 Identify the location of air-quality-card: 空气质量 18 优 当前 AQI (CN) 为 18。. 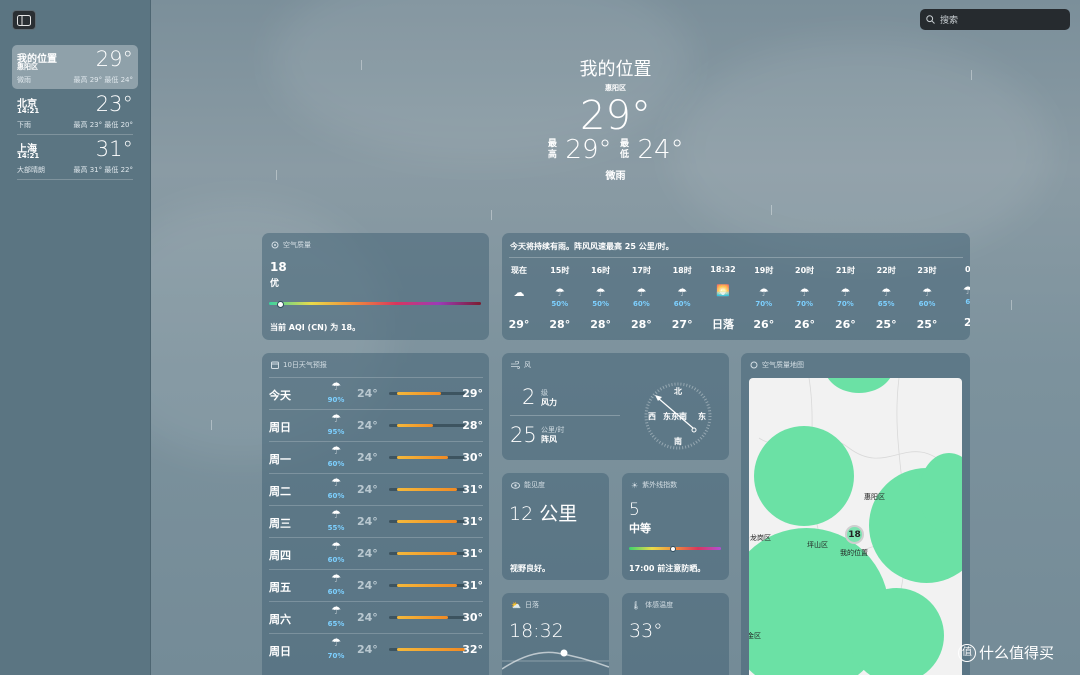
(375, 286).